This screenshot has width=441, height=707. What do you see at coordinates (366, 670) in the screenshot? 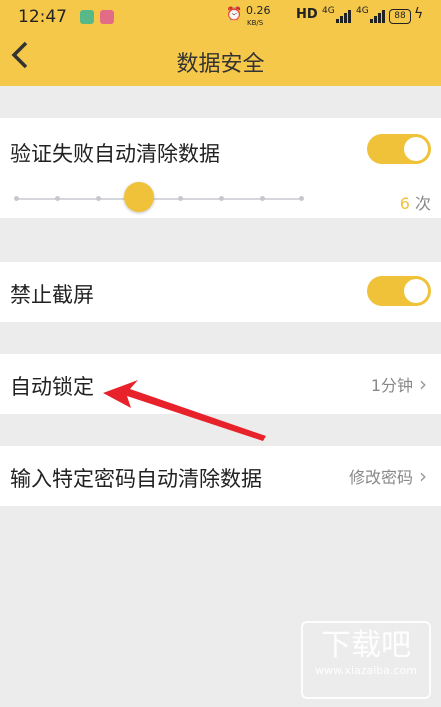
I see `watermark-url: www.xiazaiba.com` at bounding box center [366, 670].